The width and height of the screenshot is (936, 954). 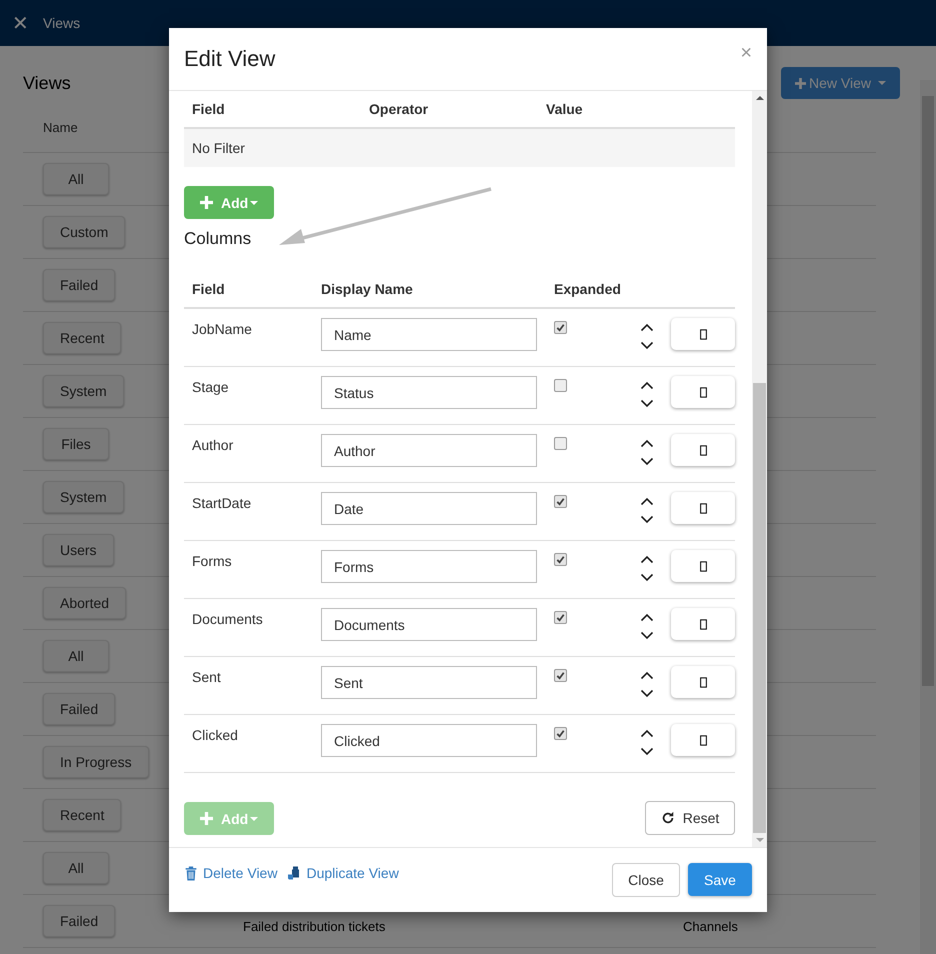 I want to click on display-name-field: Clicked, so click(x=429, y=740).